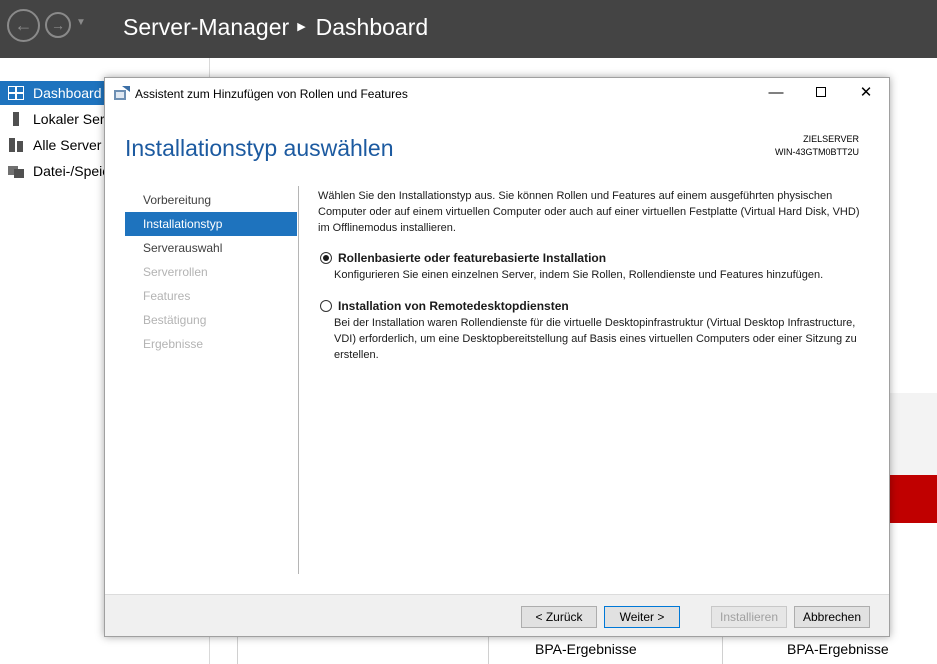  What do you see at coordinates (81, 22) in the screenshot?
I see `history-dropdown-icon: ▼` at bounding box center [81, 22].